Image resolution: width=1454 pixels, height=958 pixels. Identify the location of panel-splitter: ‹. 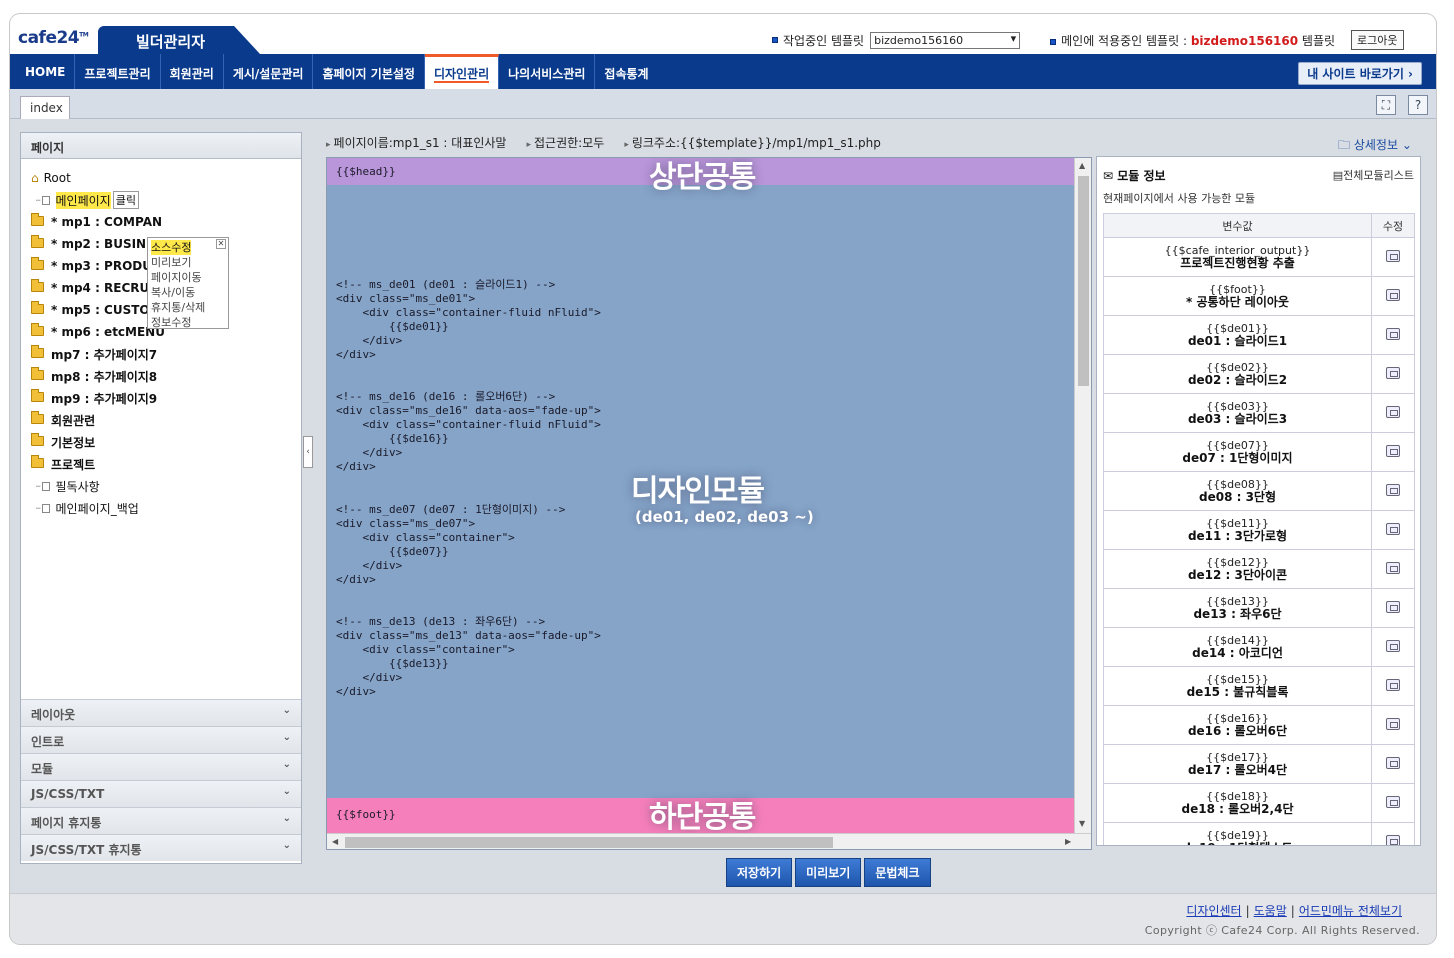
(308, 452).